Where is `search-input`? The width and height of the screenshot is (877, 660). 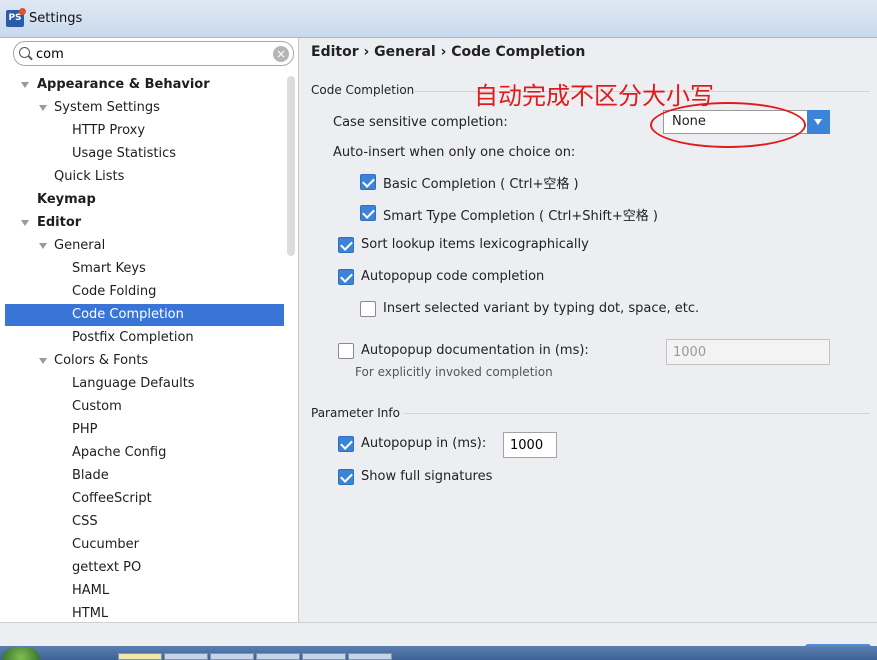
search-input is located at coordinates (151, 54).